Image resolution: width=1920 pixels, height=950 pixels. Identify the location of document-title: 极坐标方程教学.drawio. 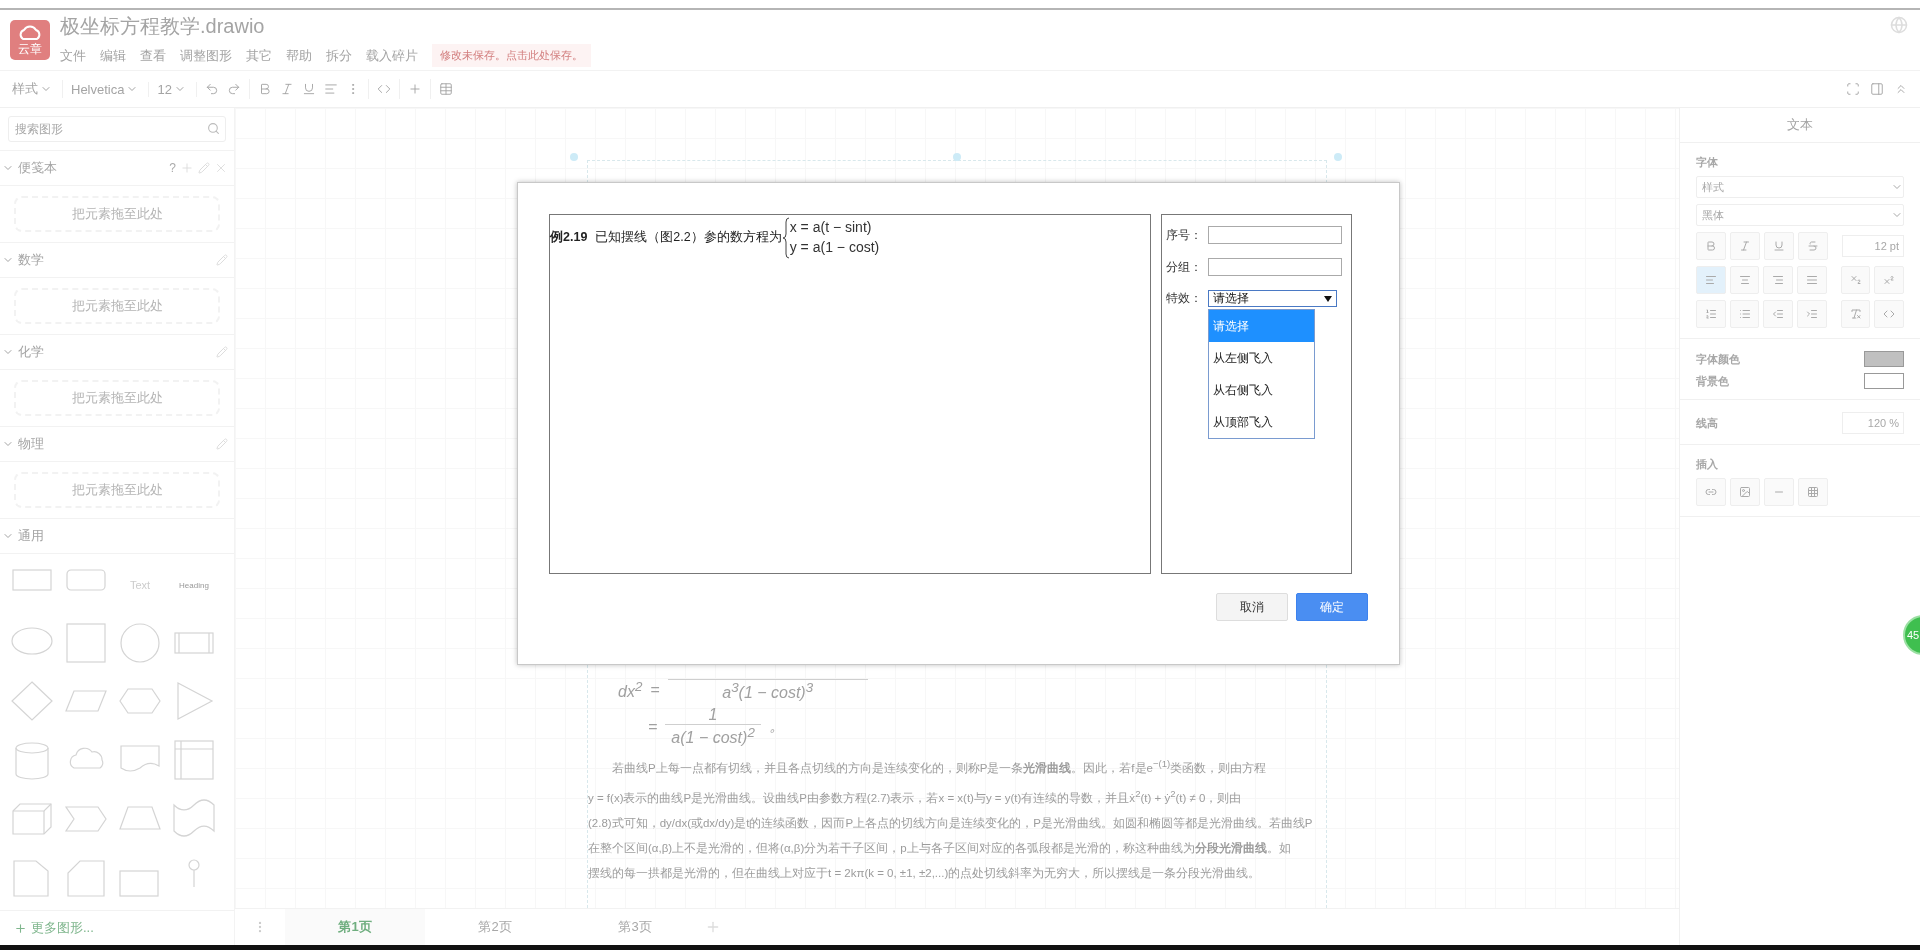
(970, 26).